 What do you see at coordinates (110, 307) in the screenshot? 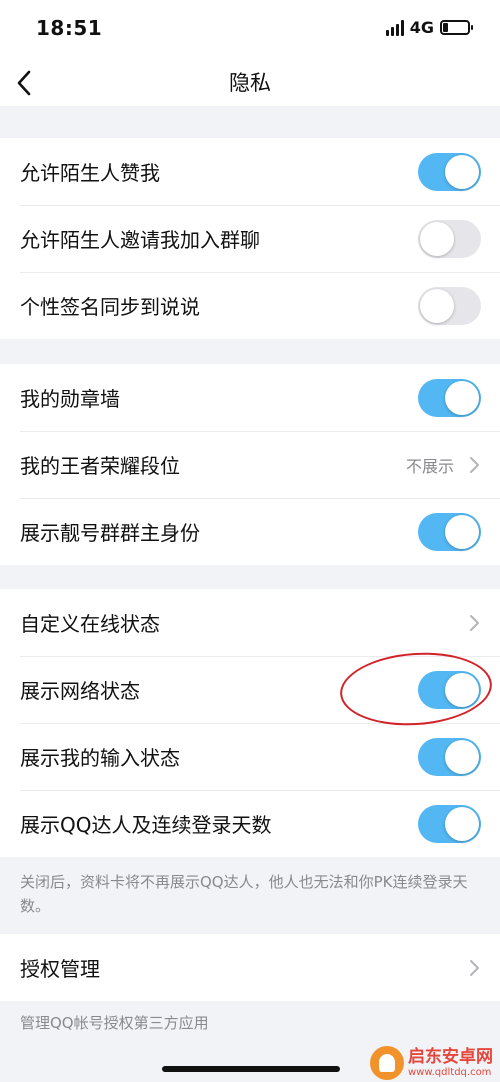
I see `setting-label: 个性签名同步到说说` at bounding box center [110, 307].